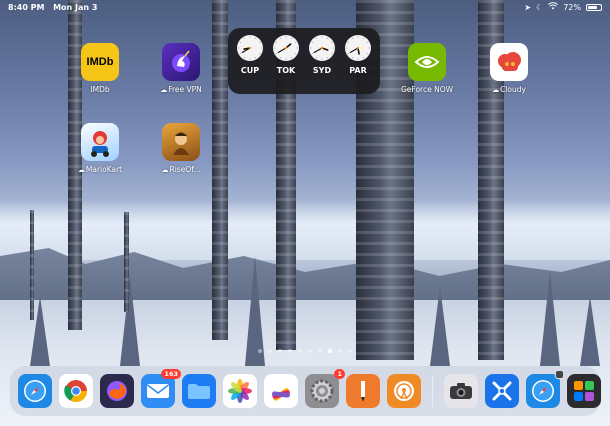 This screenshot has height=426, width=610. Describe the element at coordinates (358, 64) in the screenshot. I see `clock-par: PAR` at that location.